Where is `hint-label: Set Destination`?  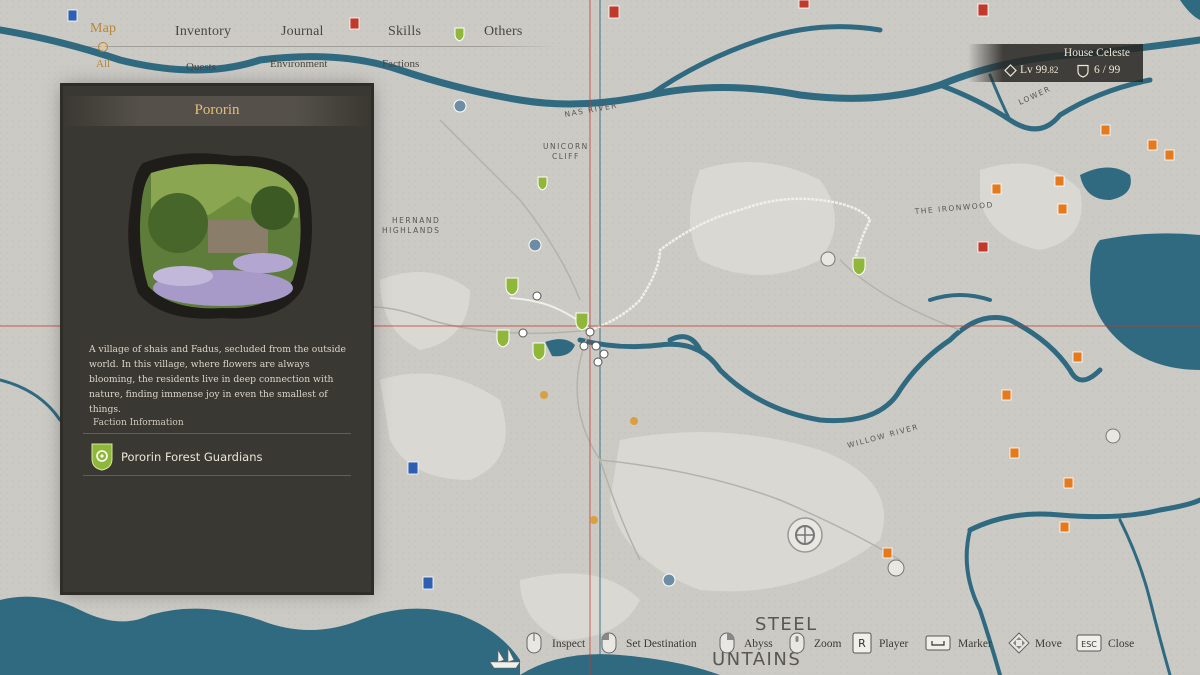 hint-label: Set Destination is located at coordinates (661, 644).